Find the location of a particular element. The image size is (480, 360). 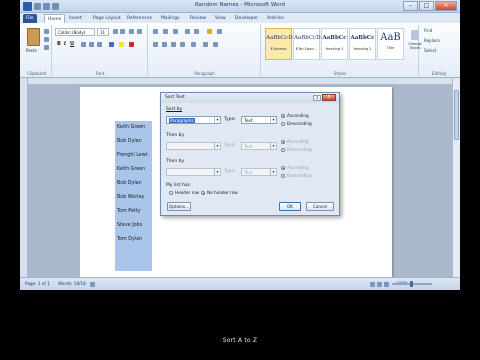

font-color-icon is located at coordinates (131, 44).